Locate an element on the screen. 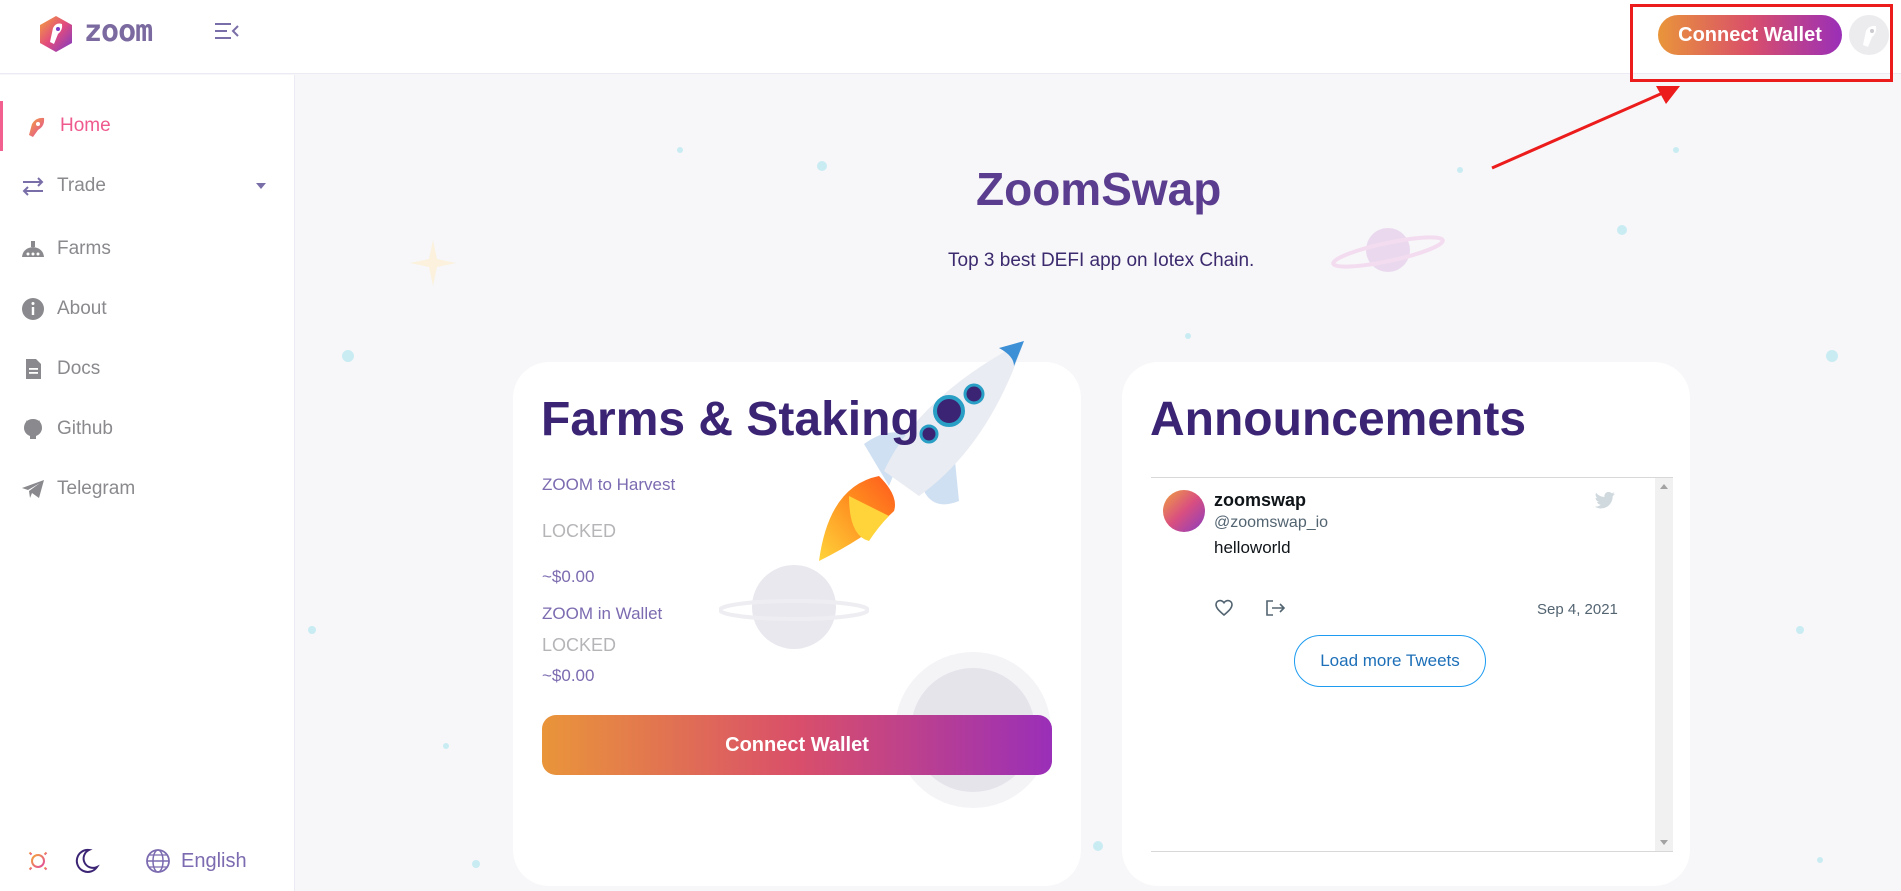 The image size is (1901, 891). planet-decoration-icon is located at coordinates (794, 607).